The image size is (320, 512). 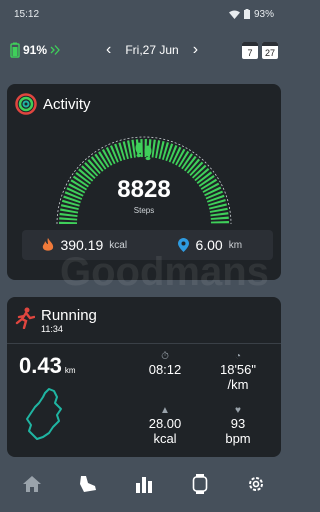 I want to click on steps-value: 8828, so click(x=144, y=189).